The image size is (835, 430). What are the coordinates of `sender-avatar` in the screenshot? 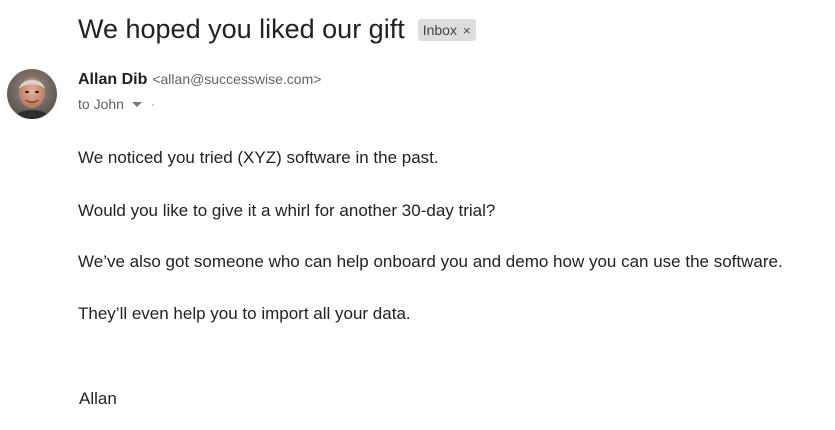 It's located at (32, 94).